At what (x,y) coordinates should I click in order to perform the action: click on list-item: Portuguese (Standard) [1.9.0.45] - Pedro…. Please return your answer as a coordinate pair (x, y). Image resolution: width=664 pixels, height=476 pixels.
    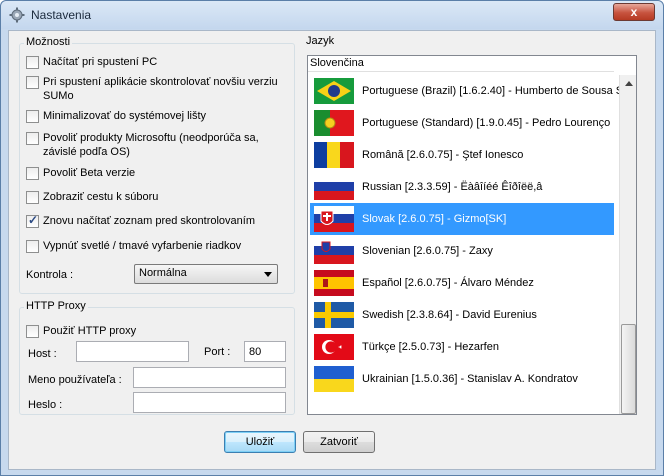
    Looking at the image, I should click on (462, 123).